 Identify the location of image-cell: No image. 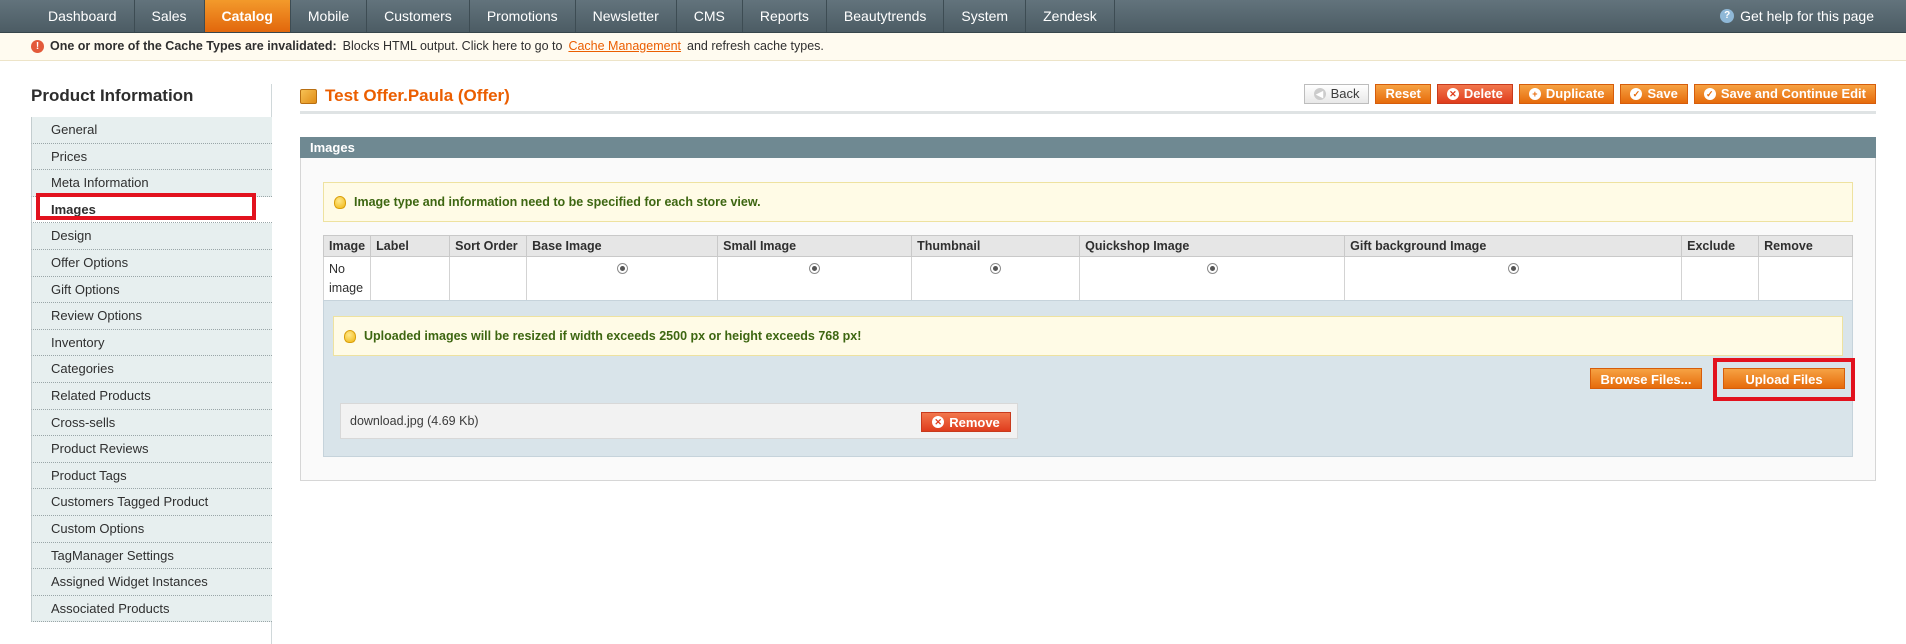
(347, 280).